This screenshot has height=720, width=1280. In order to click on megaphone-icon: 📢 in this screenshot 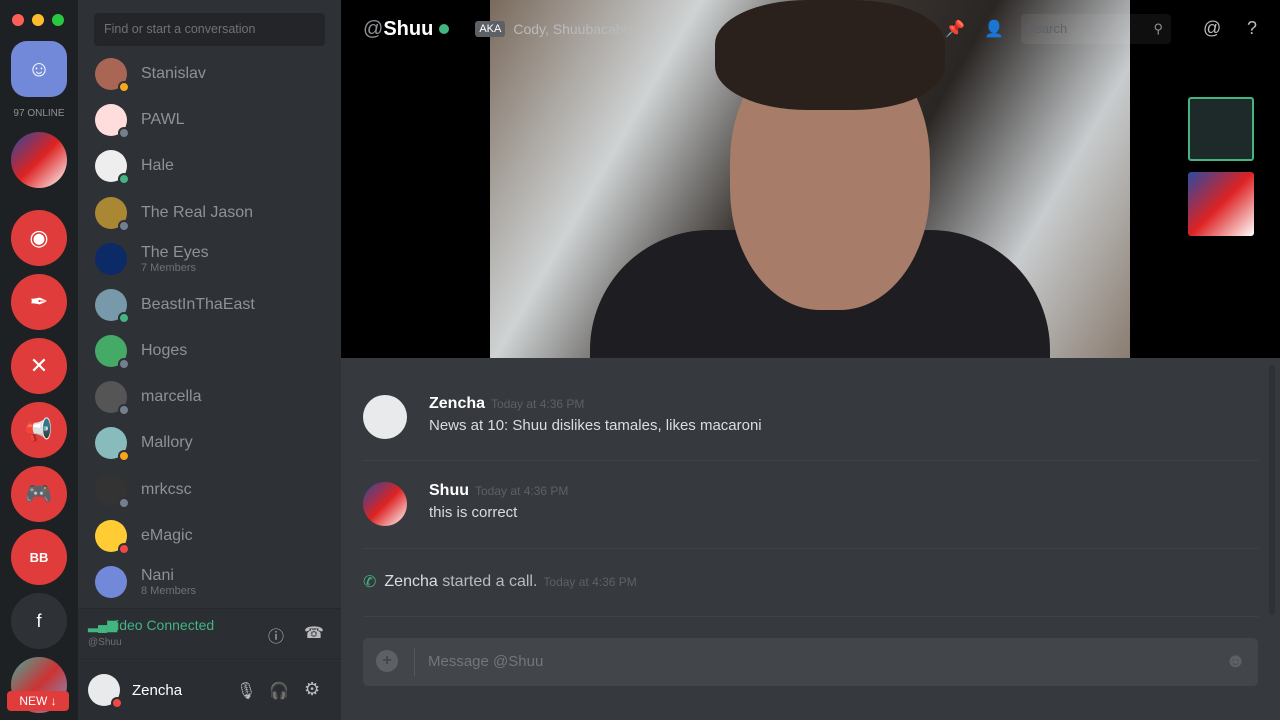, I will do `click(39, 429)`.